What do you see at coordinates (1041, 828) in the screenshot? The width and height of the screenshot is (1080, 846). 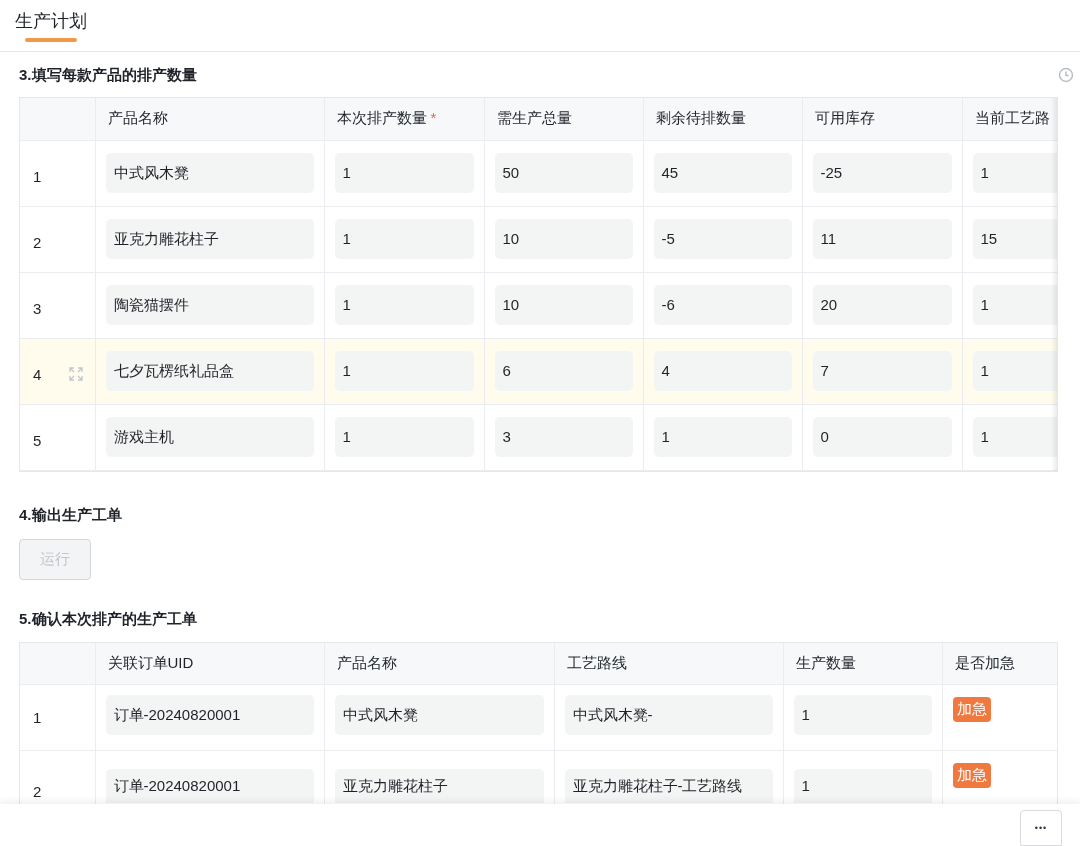 I see `more-button: •••` at bounding box center [1041, 828].